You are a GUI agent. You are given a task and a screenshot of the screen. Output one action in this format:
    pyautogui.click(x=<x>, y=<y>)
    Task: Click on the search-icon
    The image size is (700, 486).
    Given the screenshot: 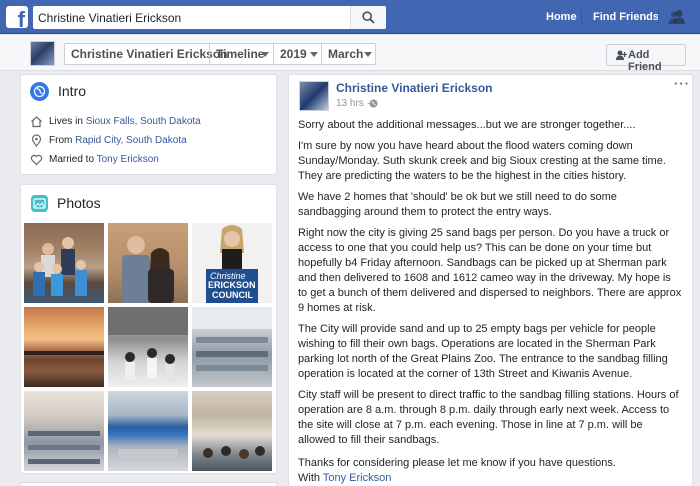 What is the action you would take?
    pyautogui.click(x=368, y=17)
    